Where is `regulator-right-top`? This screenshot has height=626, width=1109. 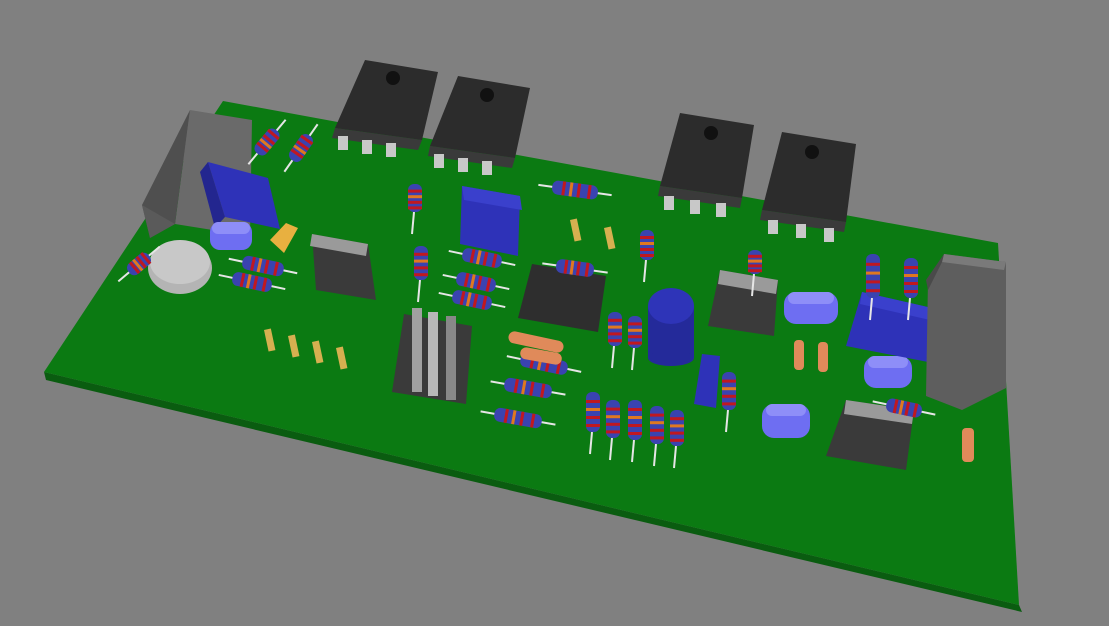
regulator-right-top is located at coordinates (743, 303).